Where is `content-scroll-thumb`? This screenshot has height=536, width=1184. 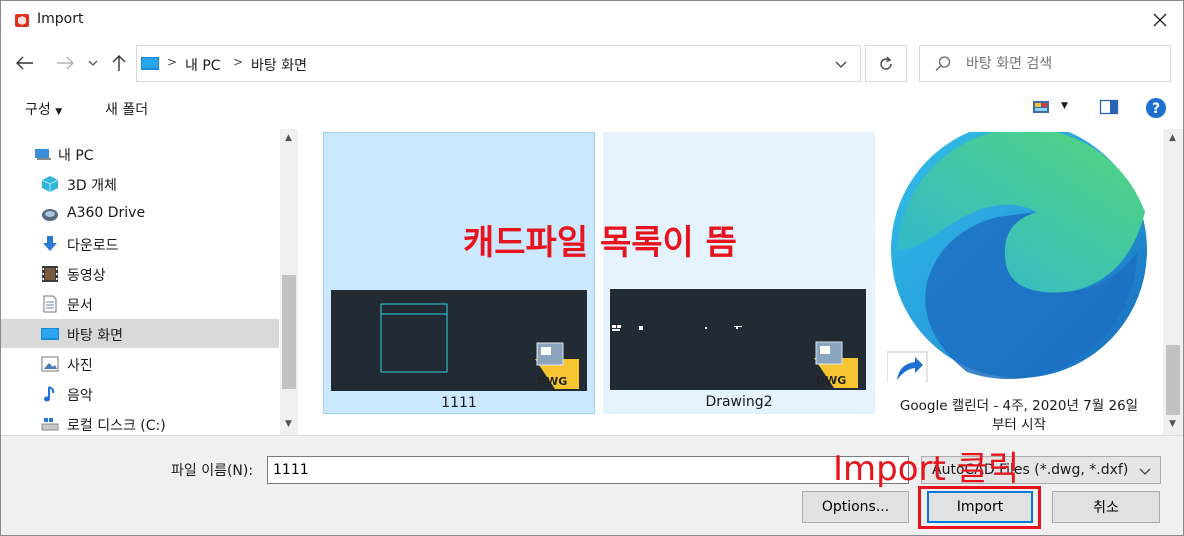 content-scroll-thumb is located at coordinates (1173, 380).